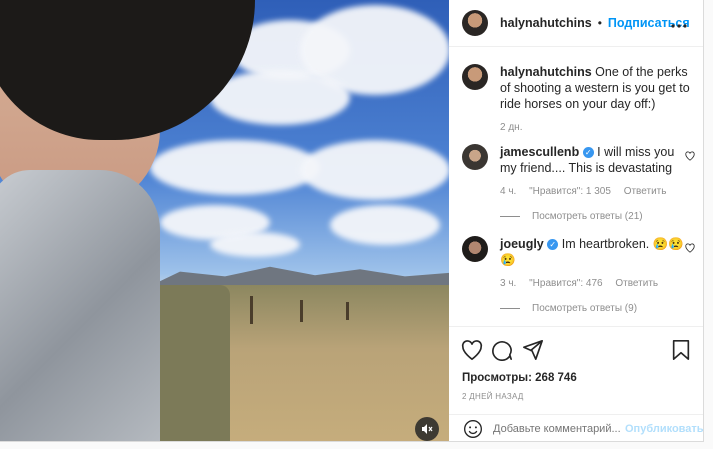  What do you see at coordinates (427, 429) in the screenshot?
I see `mute-icon` at bounding box center [427, 429].